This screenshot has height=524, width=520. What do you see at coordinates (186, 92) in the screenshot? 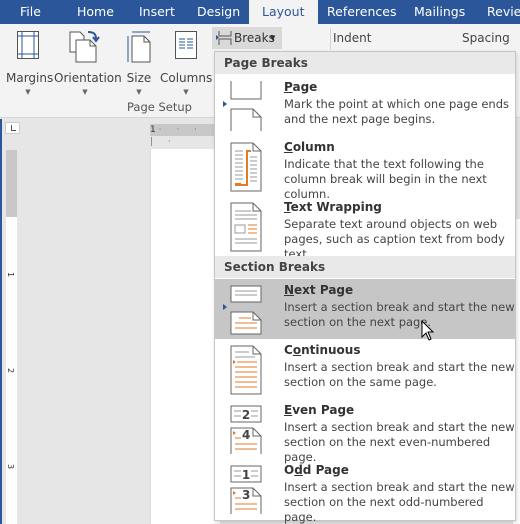
I see `columns-dropdown-arrow: ▼` at bounding box center [186, 92].